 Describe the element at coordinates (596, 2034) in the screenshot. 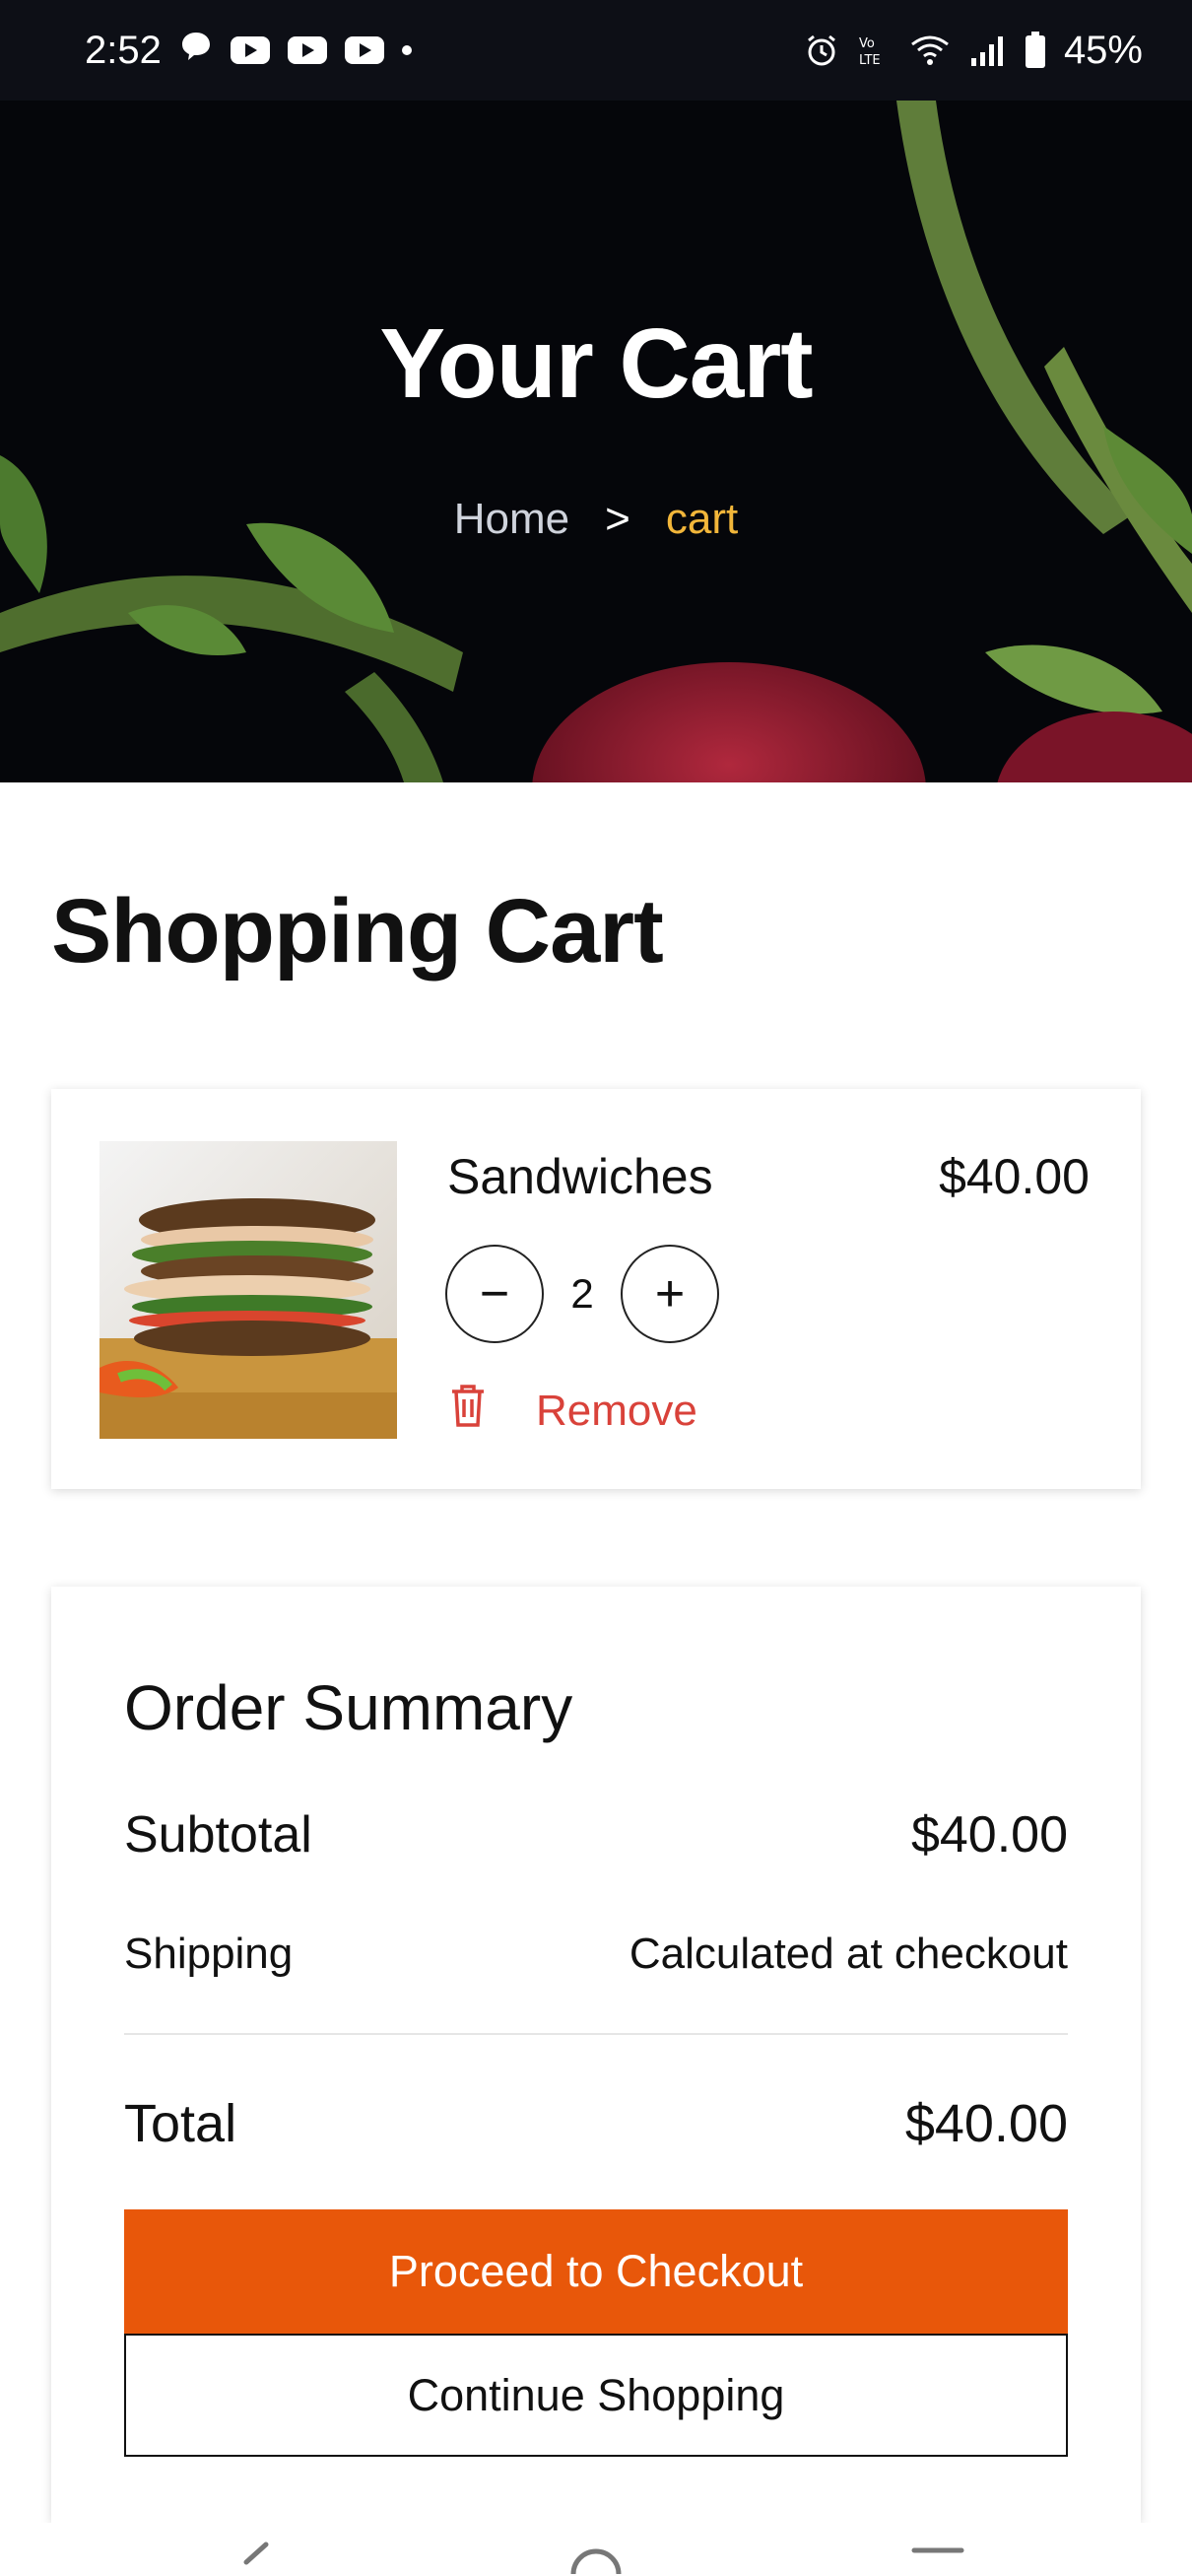

I see `summary-divider` at that location.